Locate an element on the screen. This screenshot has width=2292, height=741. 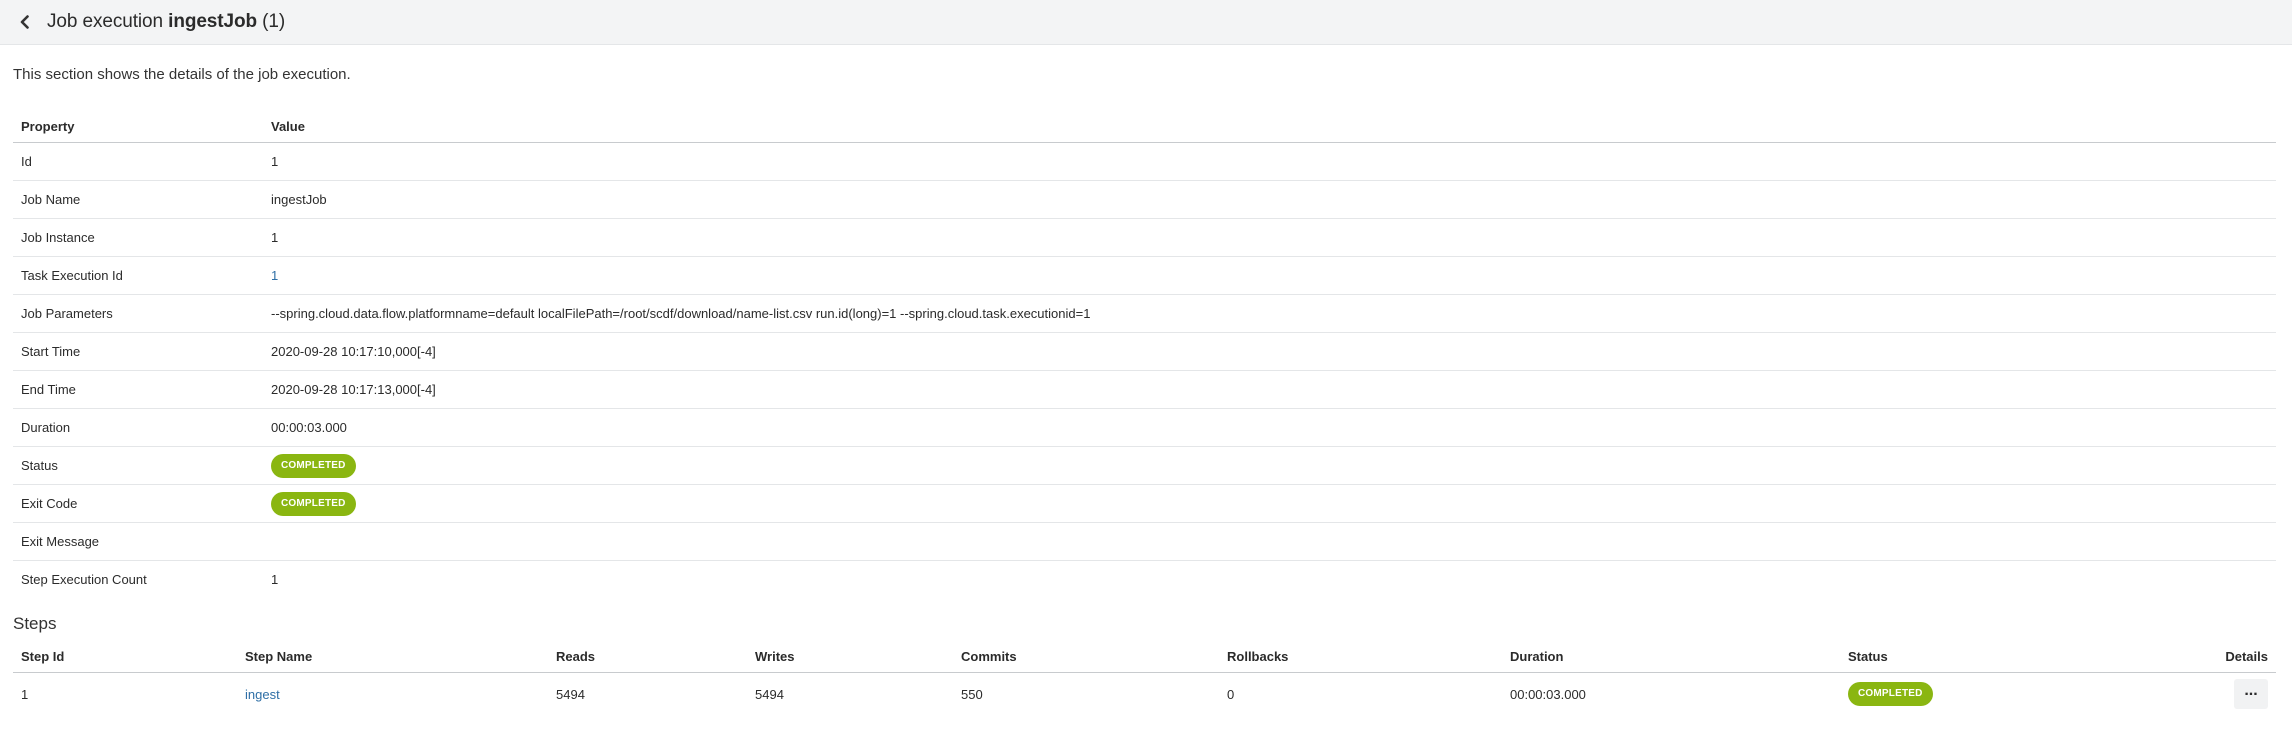
chevron-left-icon is located at coordinates (24, 22).